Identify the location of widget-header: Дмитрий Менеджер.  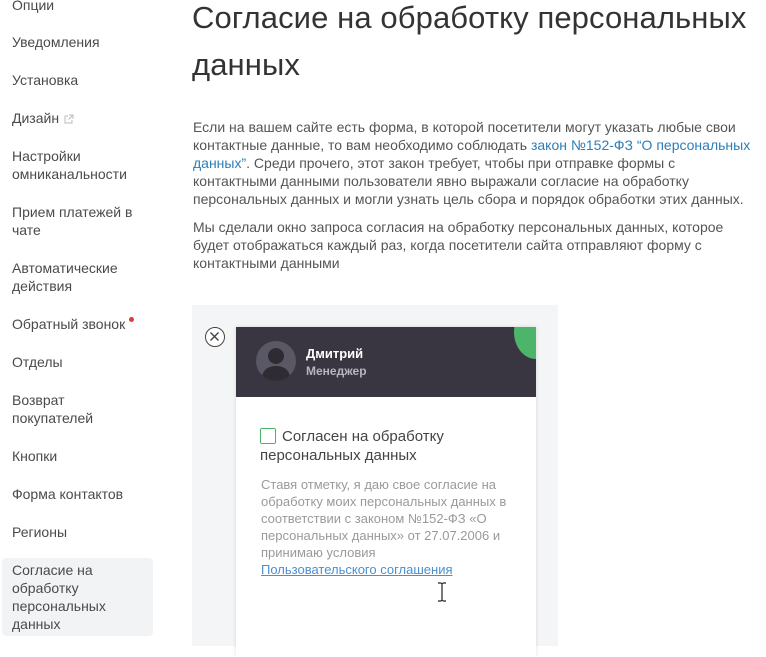
(386, 362).